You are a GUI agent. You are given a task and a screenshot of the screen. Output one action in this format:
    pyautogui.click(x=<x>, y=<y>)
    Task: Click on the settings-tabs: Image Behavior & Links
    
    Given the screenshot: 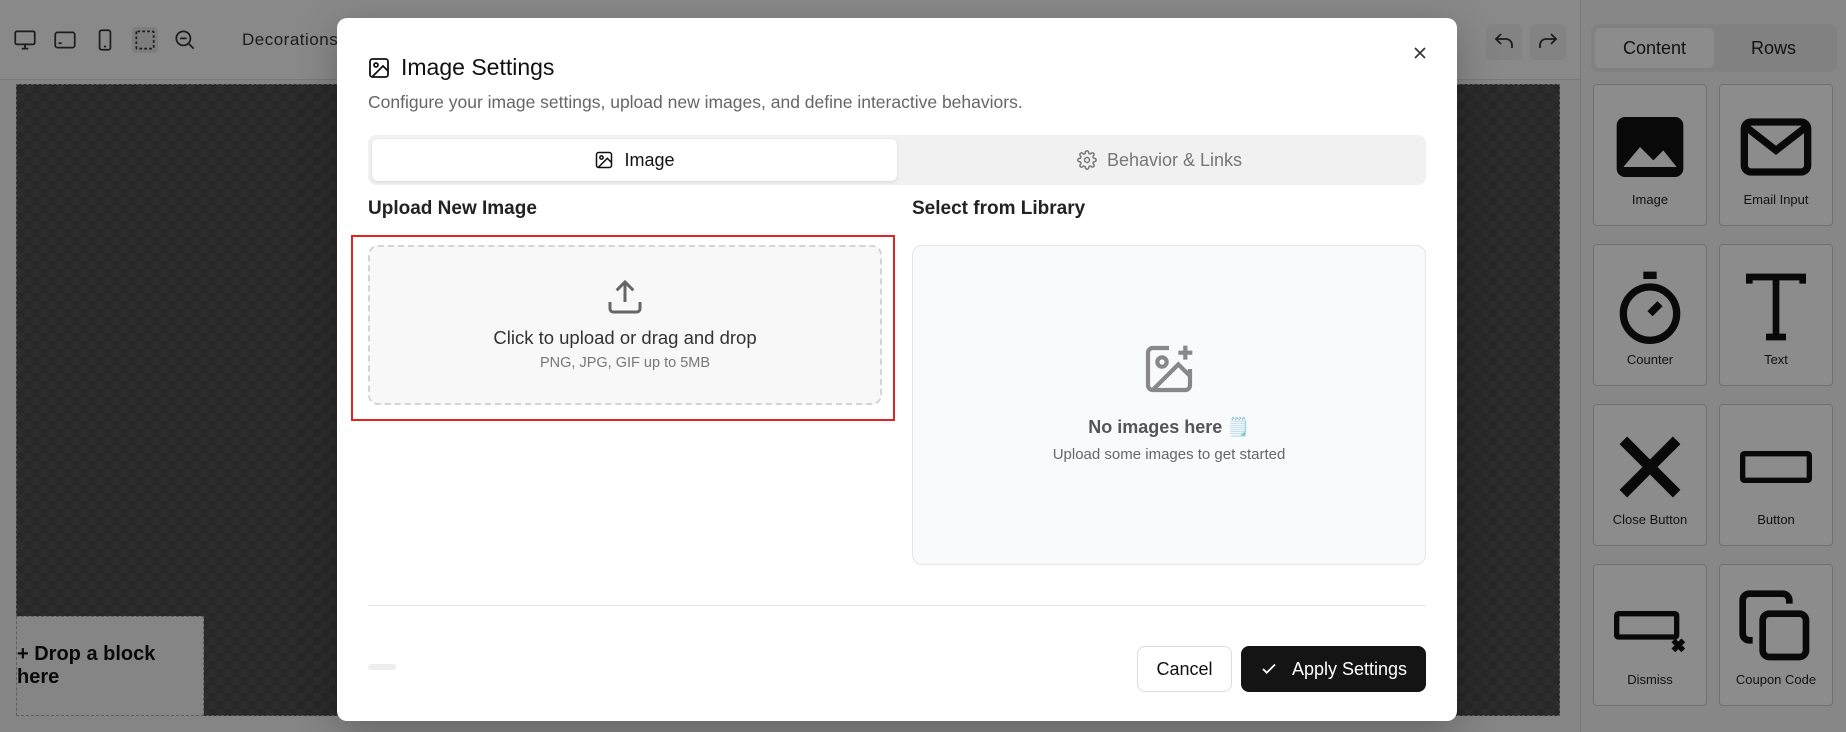 What is the action you would take?
    pyautogui.click(x=897, y=160)
    